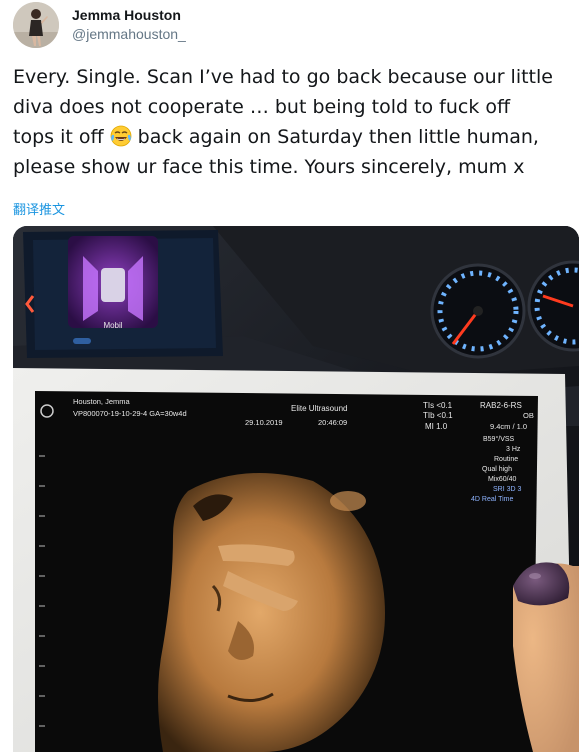  Describe the element at coordinates (507, 489) in the screenshot. I see `scan-sri: SRI 3D 3` at that location.